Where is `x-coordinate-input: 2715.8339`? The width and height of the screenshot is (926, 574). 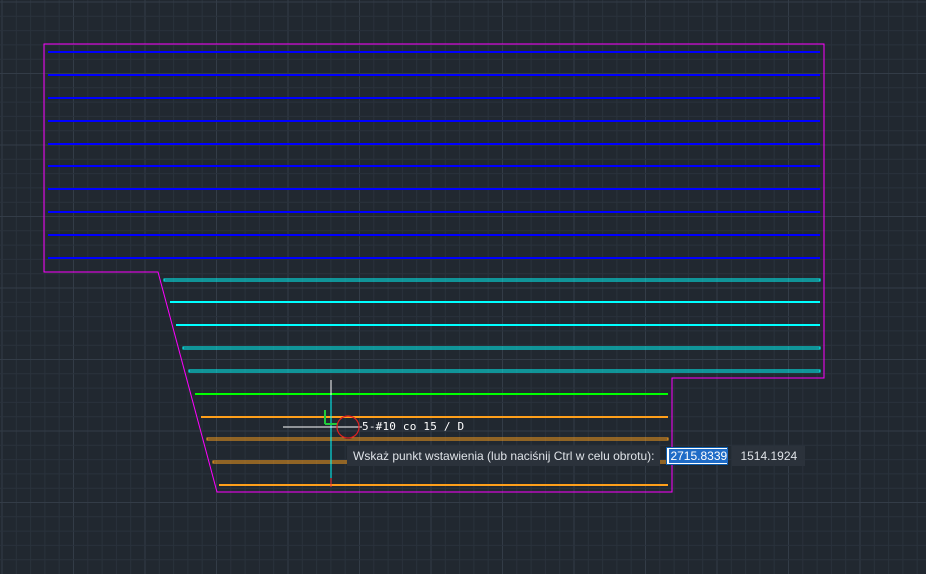
x-coordinate-input: 2715.8339 is located at coordinates (697, 456).